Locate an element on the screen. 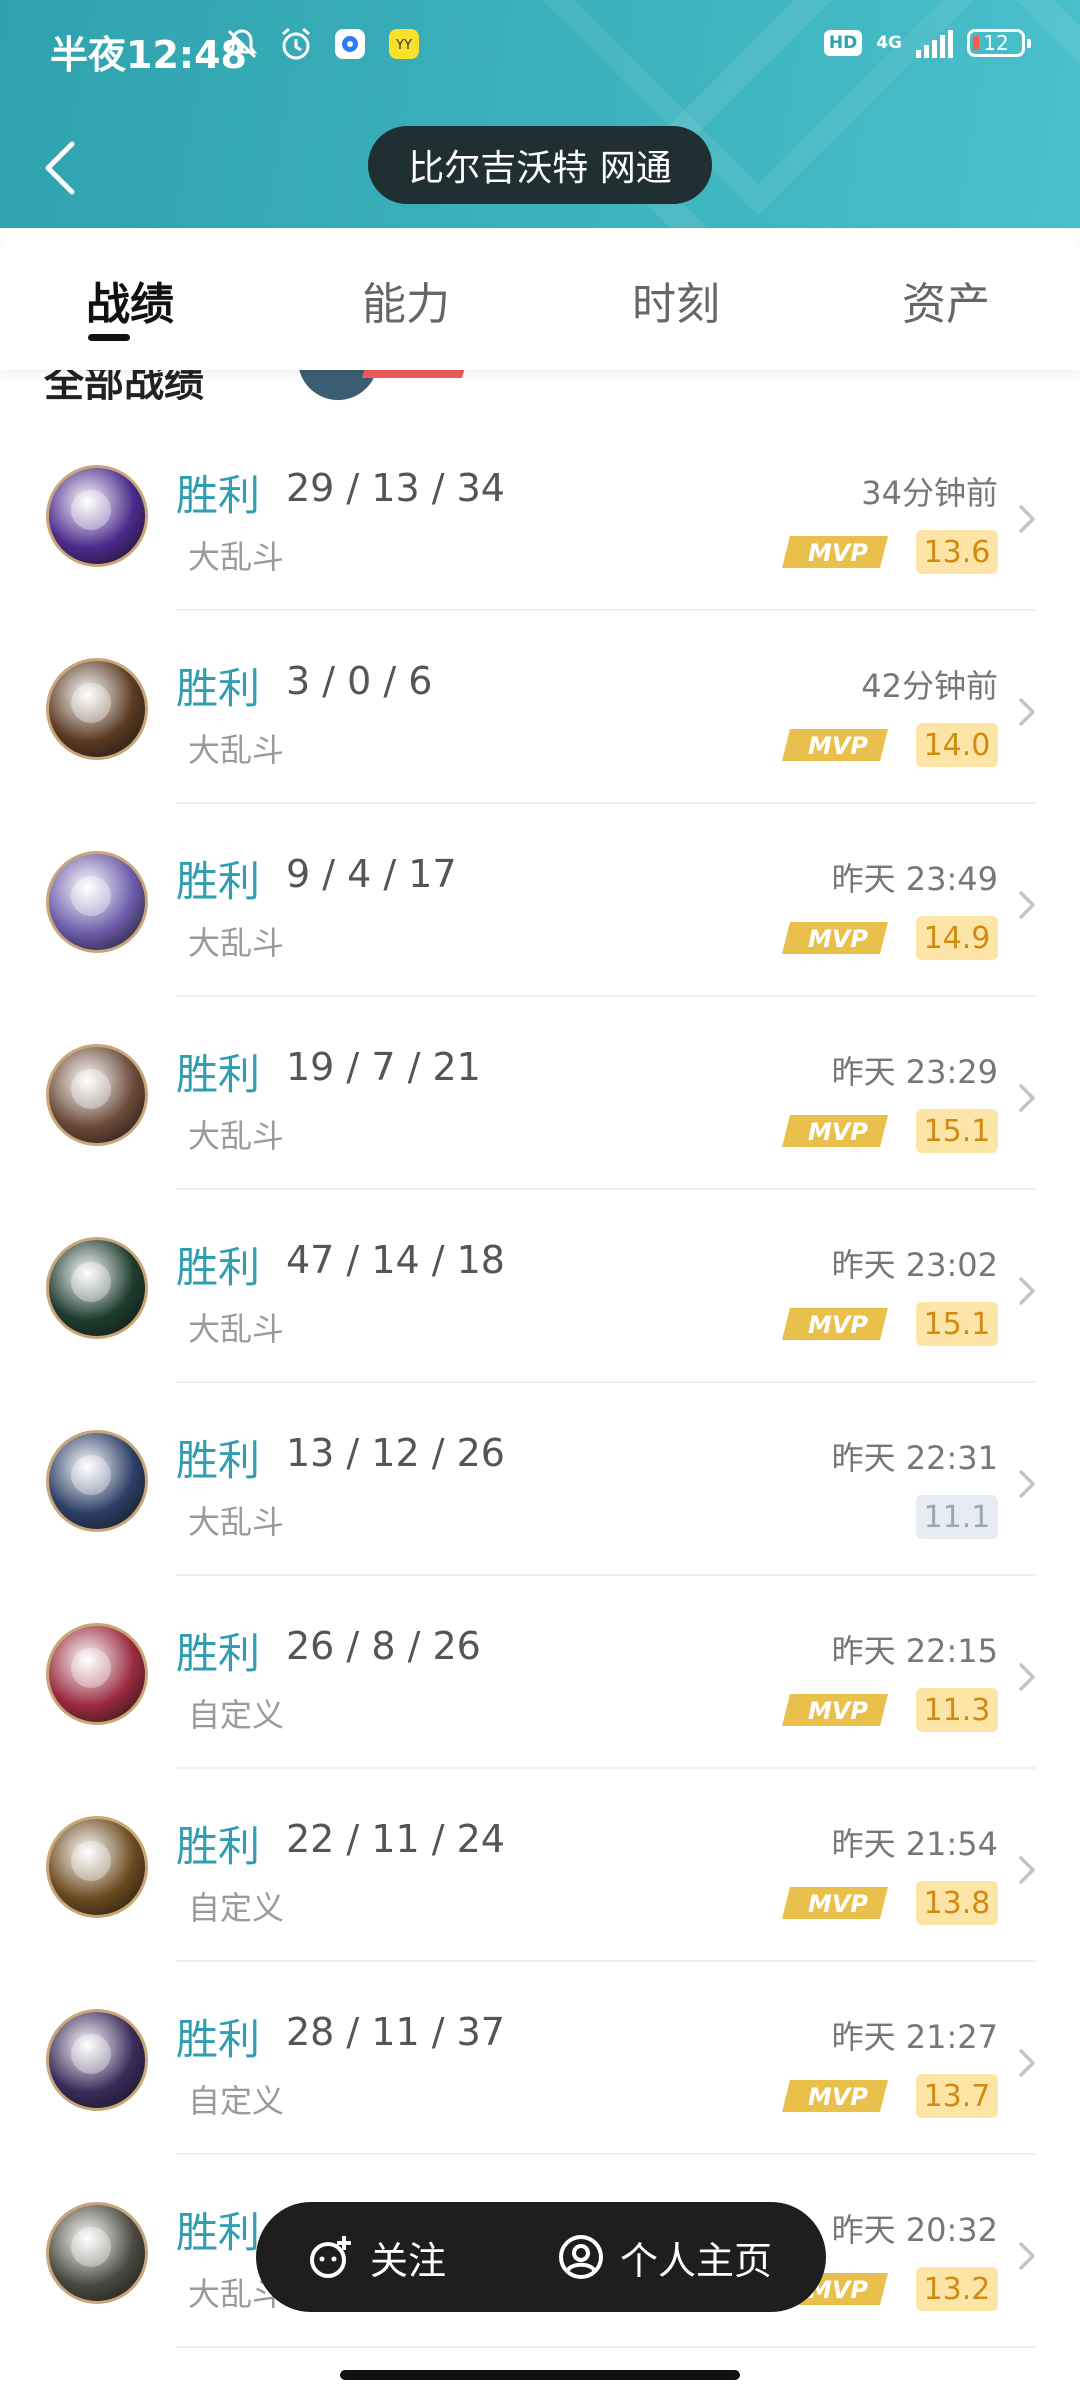 Image resolution: width=1080 pixels, height=2400 pixels. match-time: 昨天 22:31 is located at coordinates (914, 1458).